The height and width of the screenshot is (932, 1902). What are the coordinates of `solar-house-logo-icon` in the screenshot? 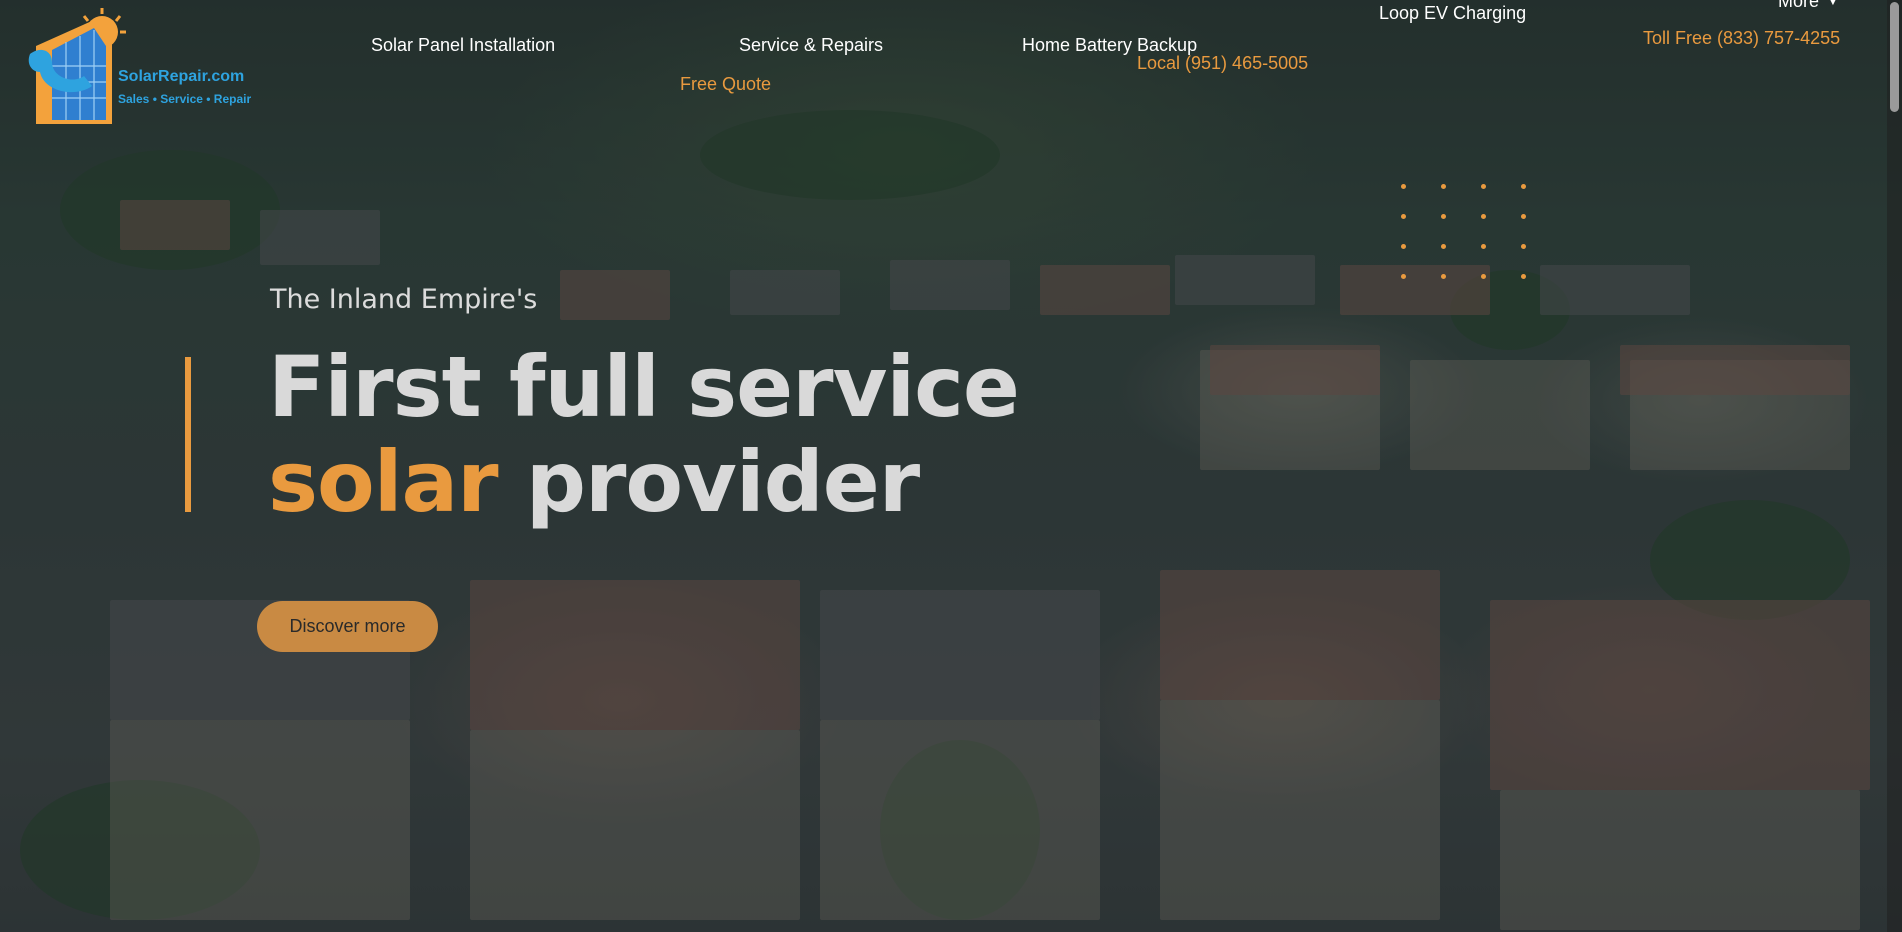 It's located at (77, 66).